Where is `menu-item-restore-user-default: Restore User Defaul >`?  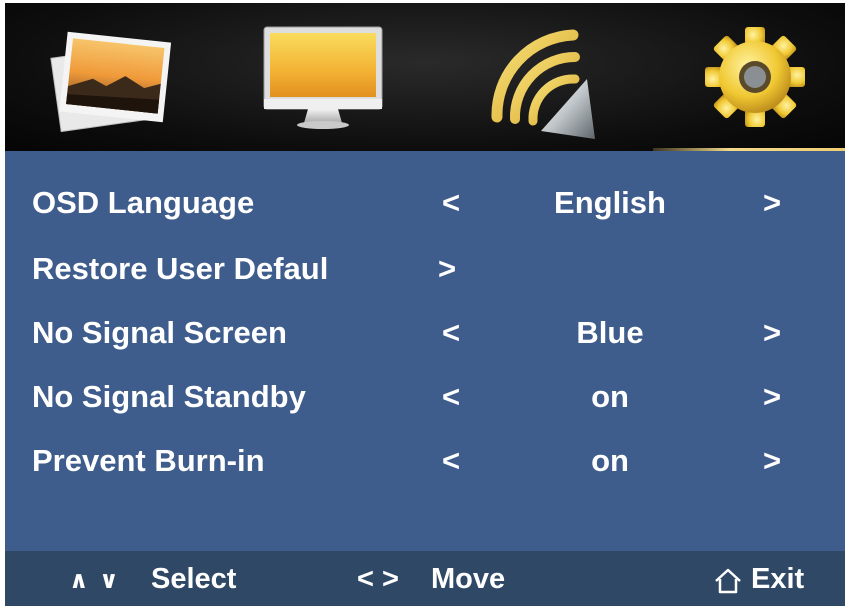 menu-item-restore-user-default: Restore User Defaul > is located at coordinates (425, 268).